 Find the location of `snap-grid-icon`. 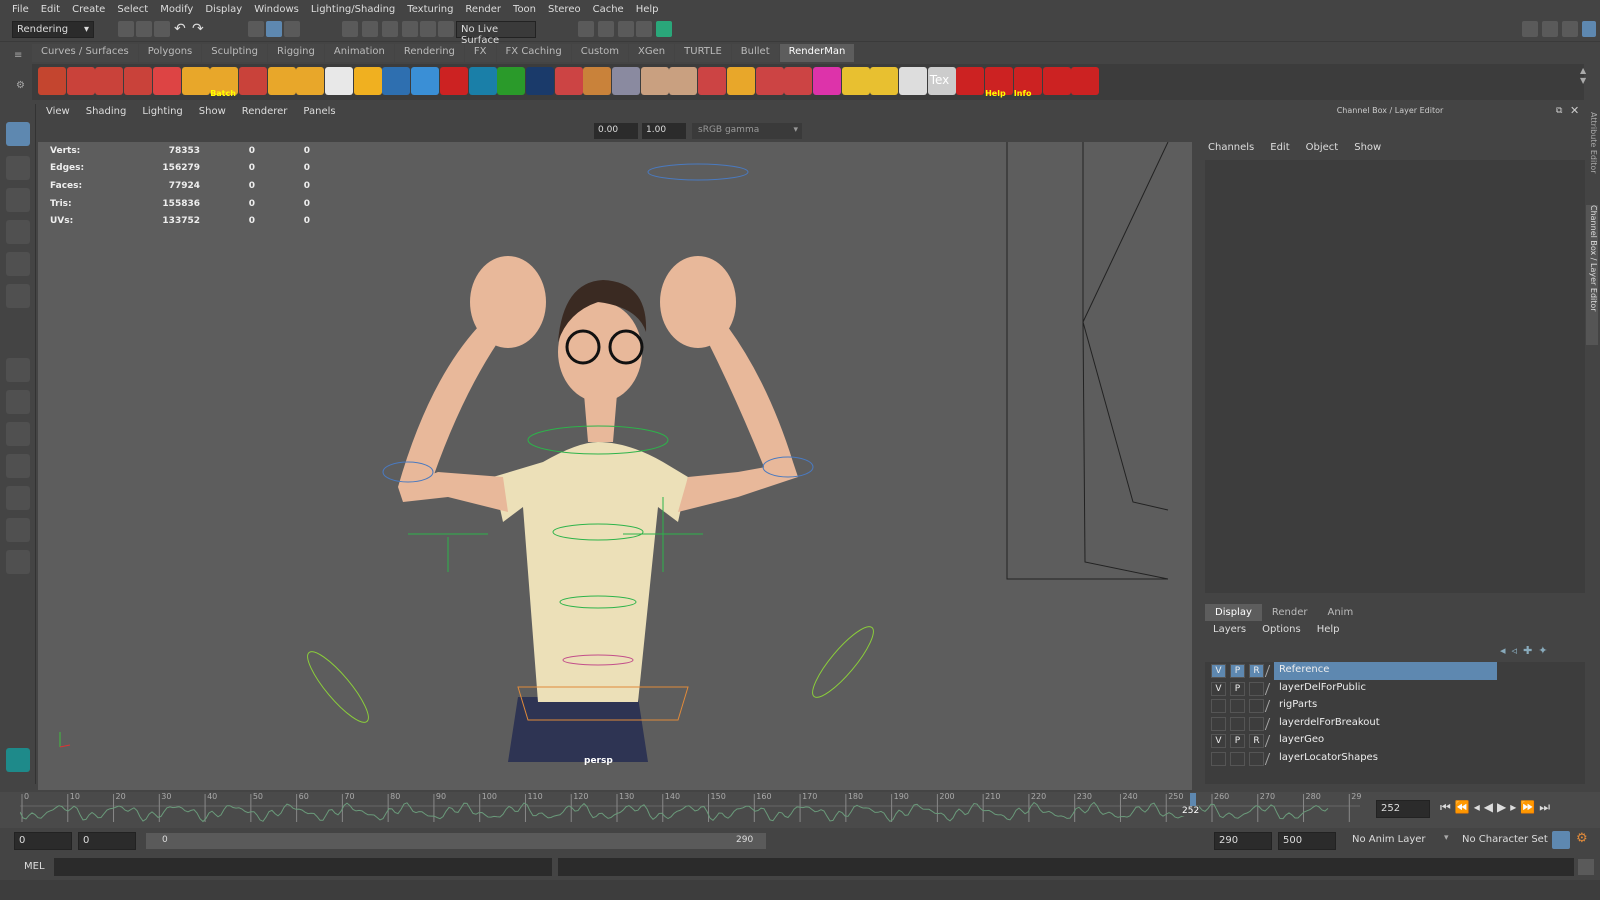

snap-grid-icon is located at coordinates (350, 29).